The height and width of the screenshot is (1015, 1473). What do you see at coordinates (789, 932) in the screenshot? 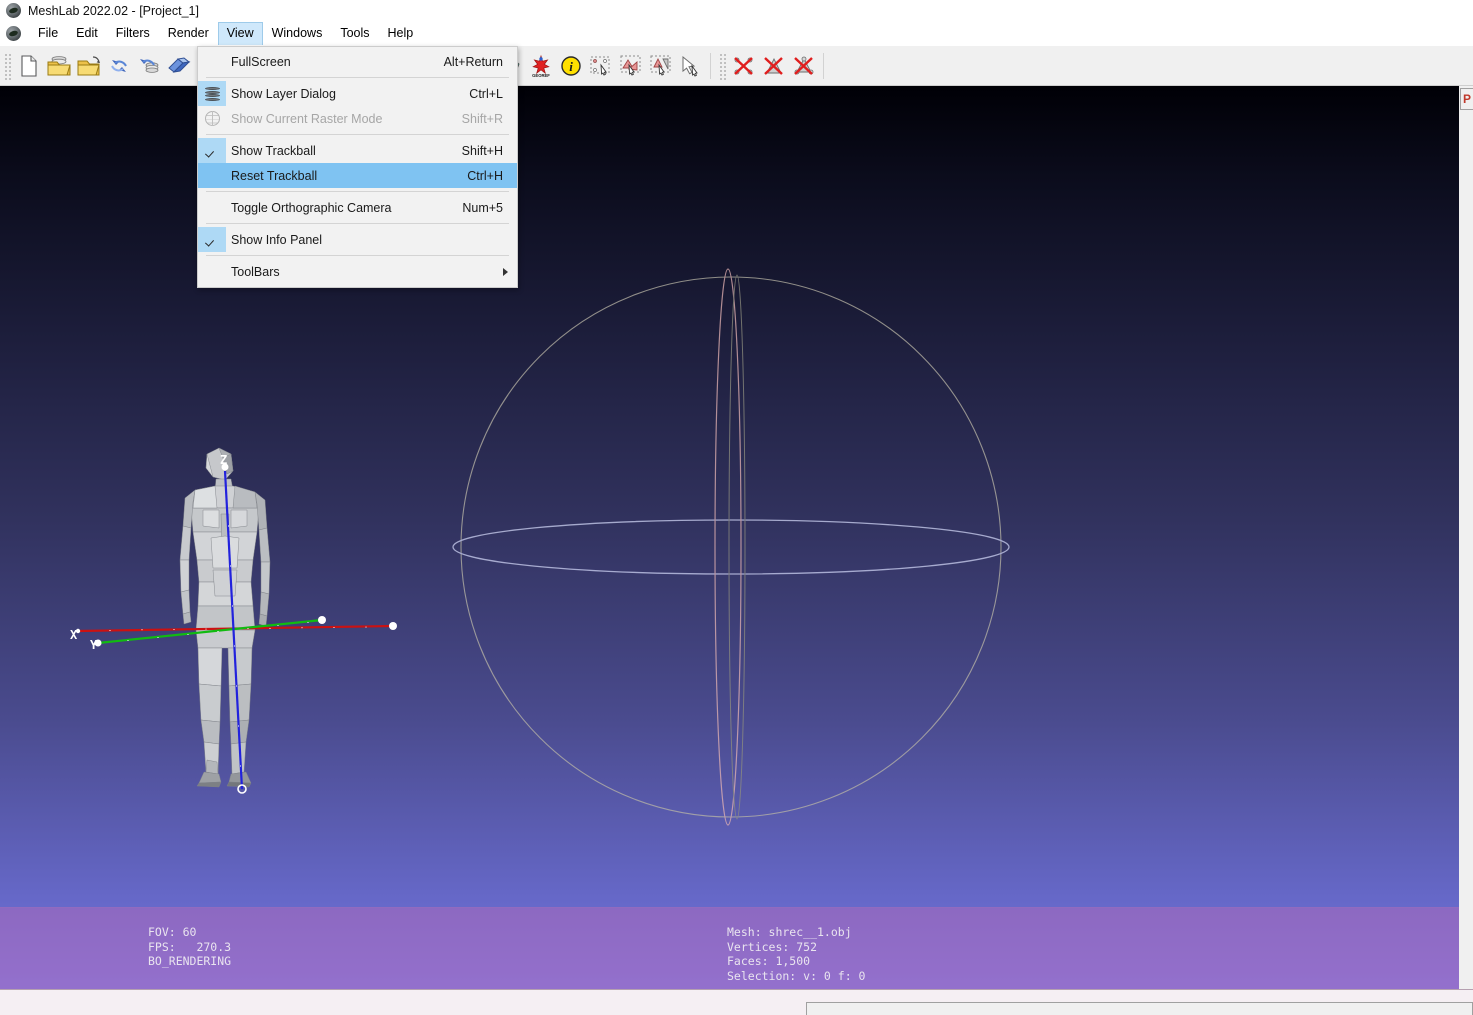
I see `info-mesh-name: Mesh: shrec__1.obj` at bounding box center [789, 932].